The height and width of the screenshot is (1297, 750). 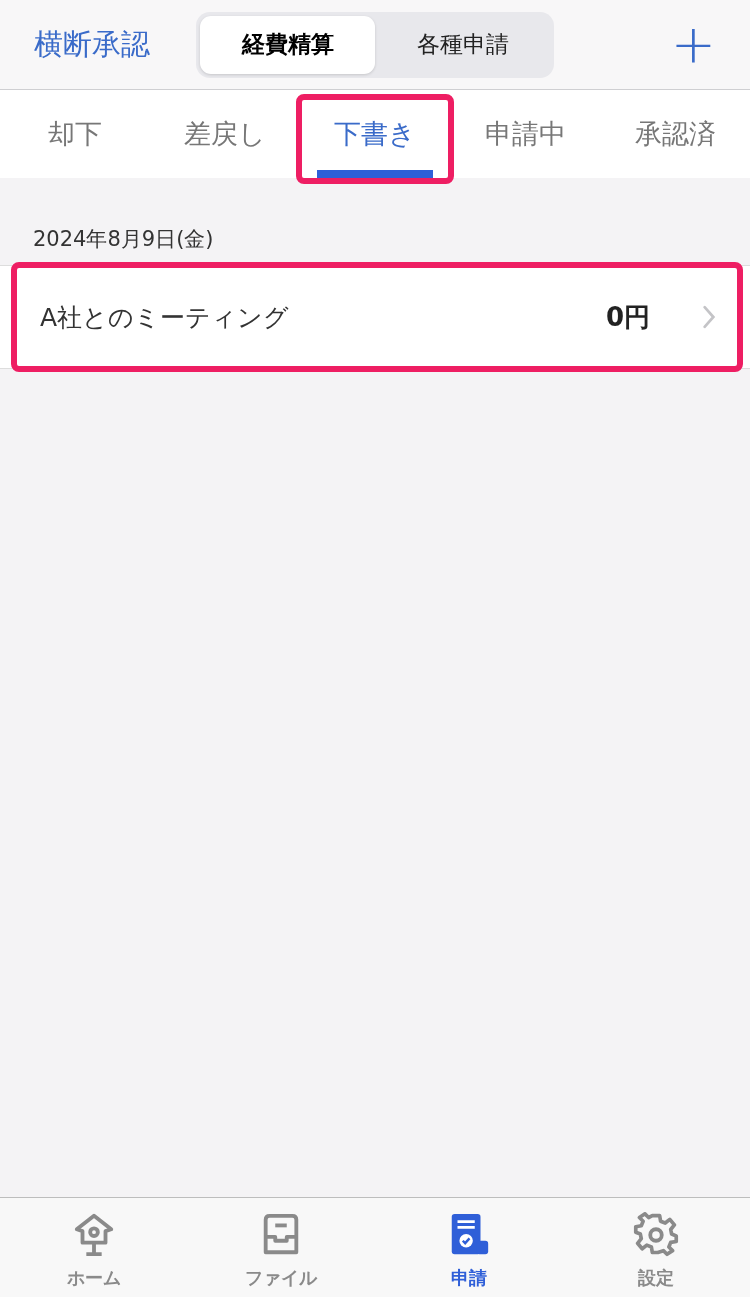 What do you see at coordinates (75, 134) in the screenshot?
I see `status-tab: 却下` at bounding box center [75, 134].